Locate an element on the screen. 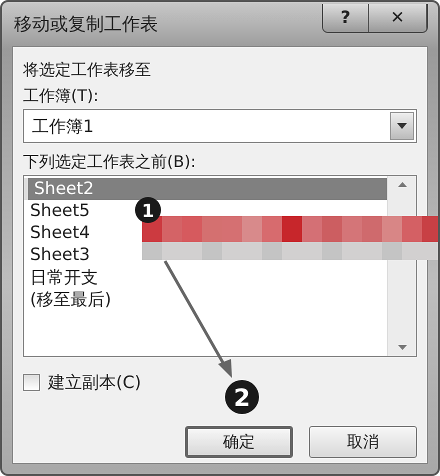 Image resolution: width=440 pixels, height=476 pixels. step-marker: 1 is located at coordinates (148, 210).